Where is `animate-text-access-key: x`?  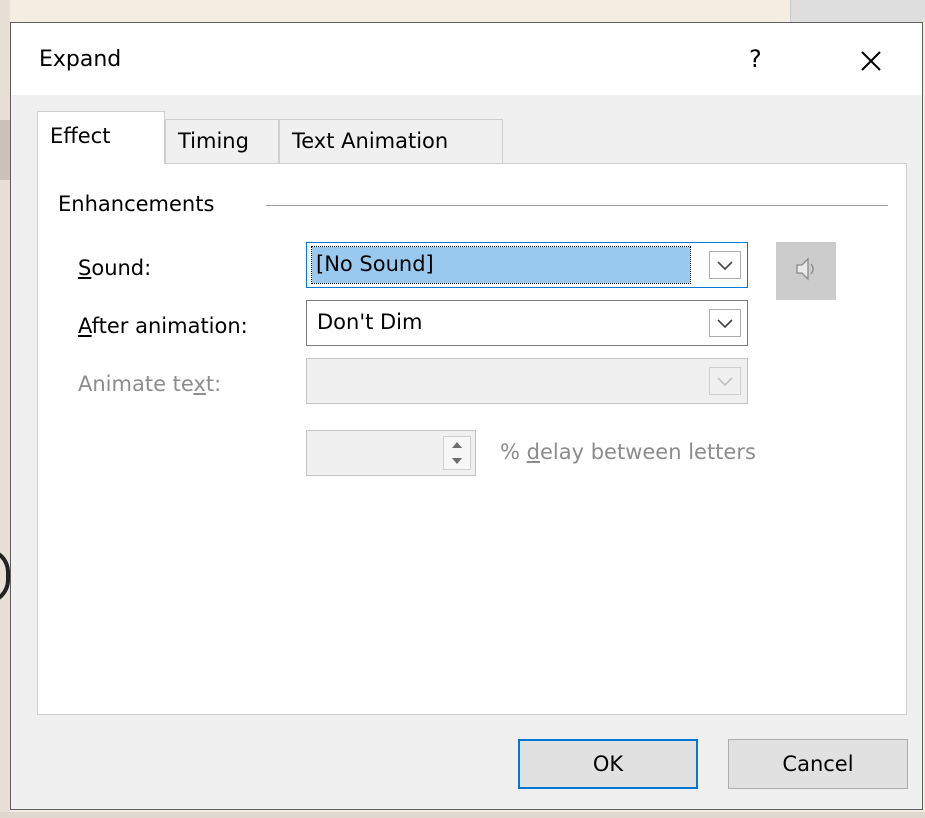 animate-text-access-key: x is located at coordinates (199, 384).